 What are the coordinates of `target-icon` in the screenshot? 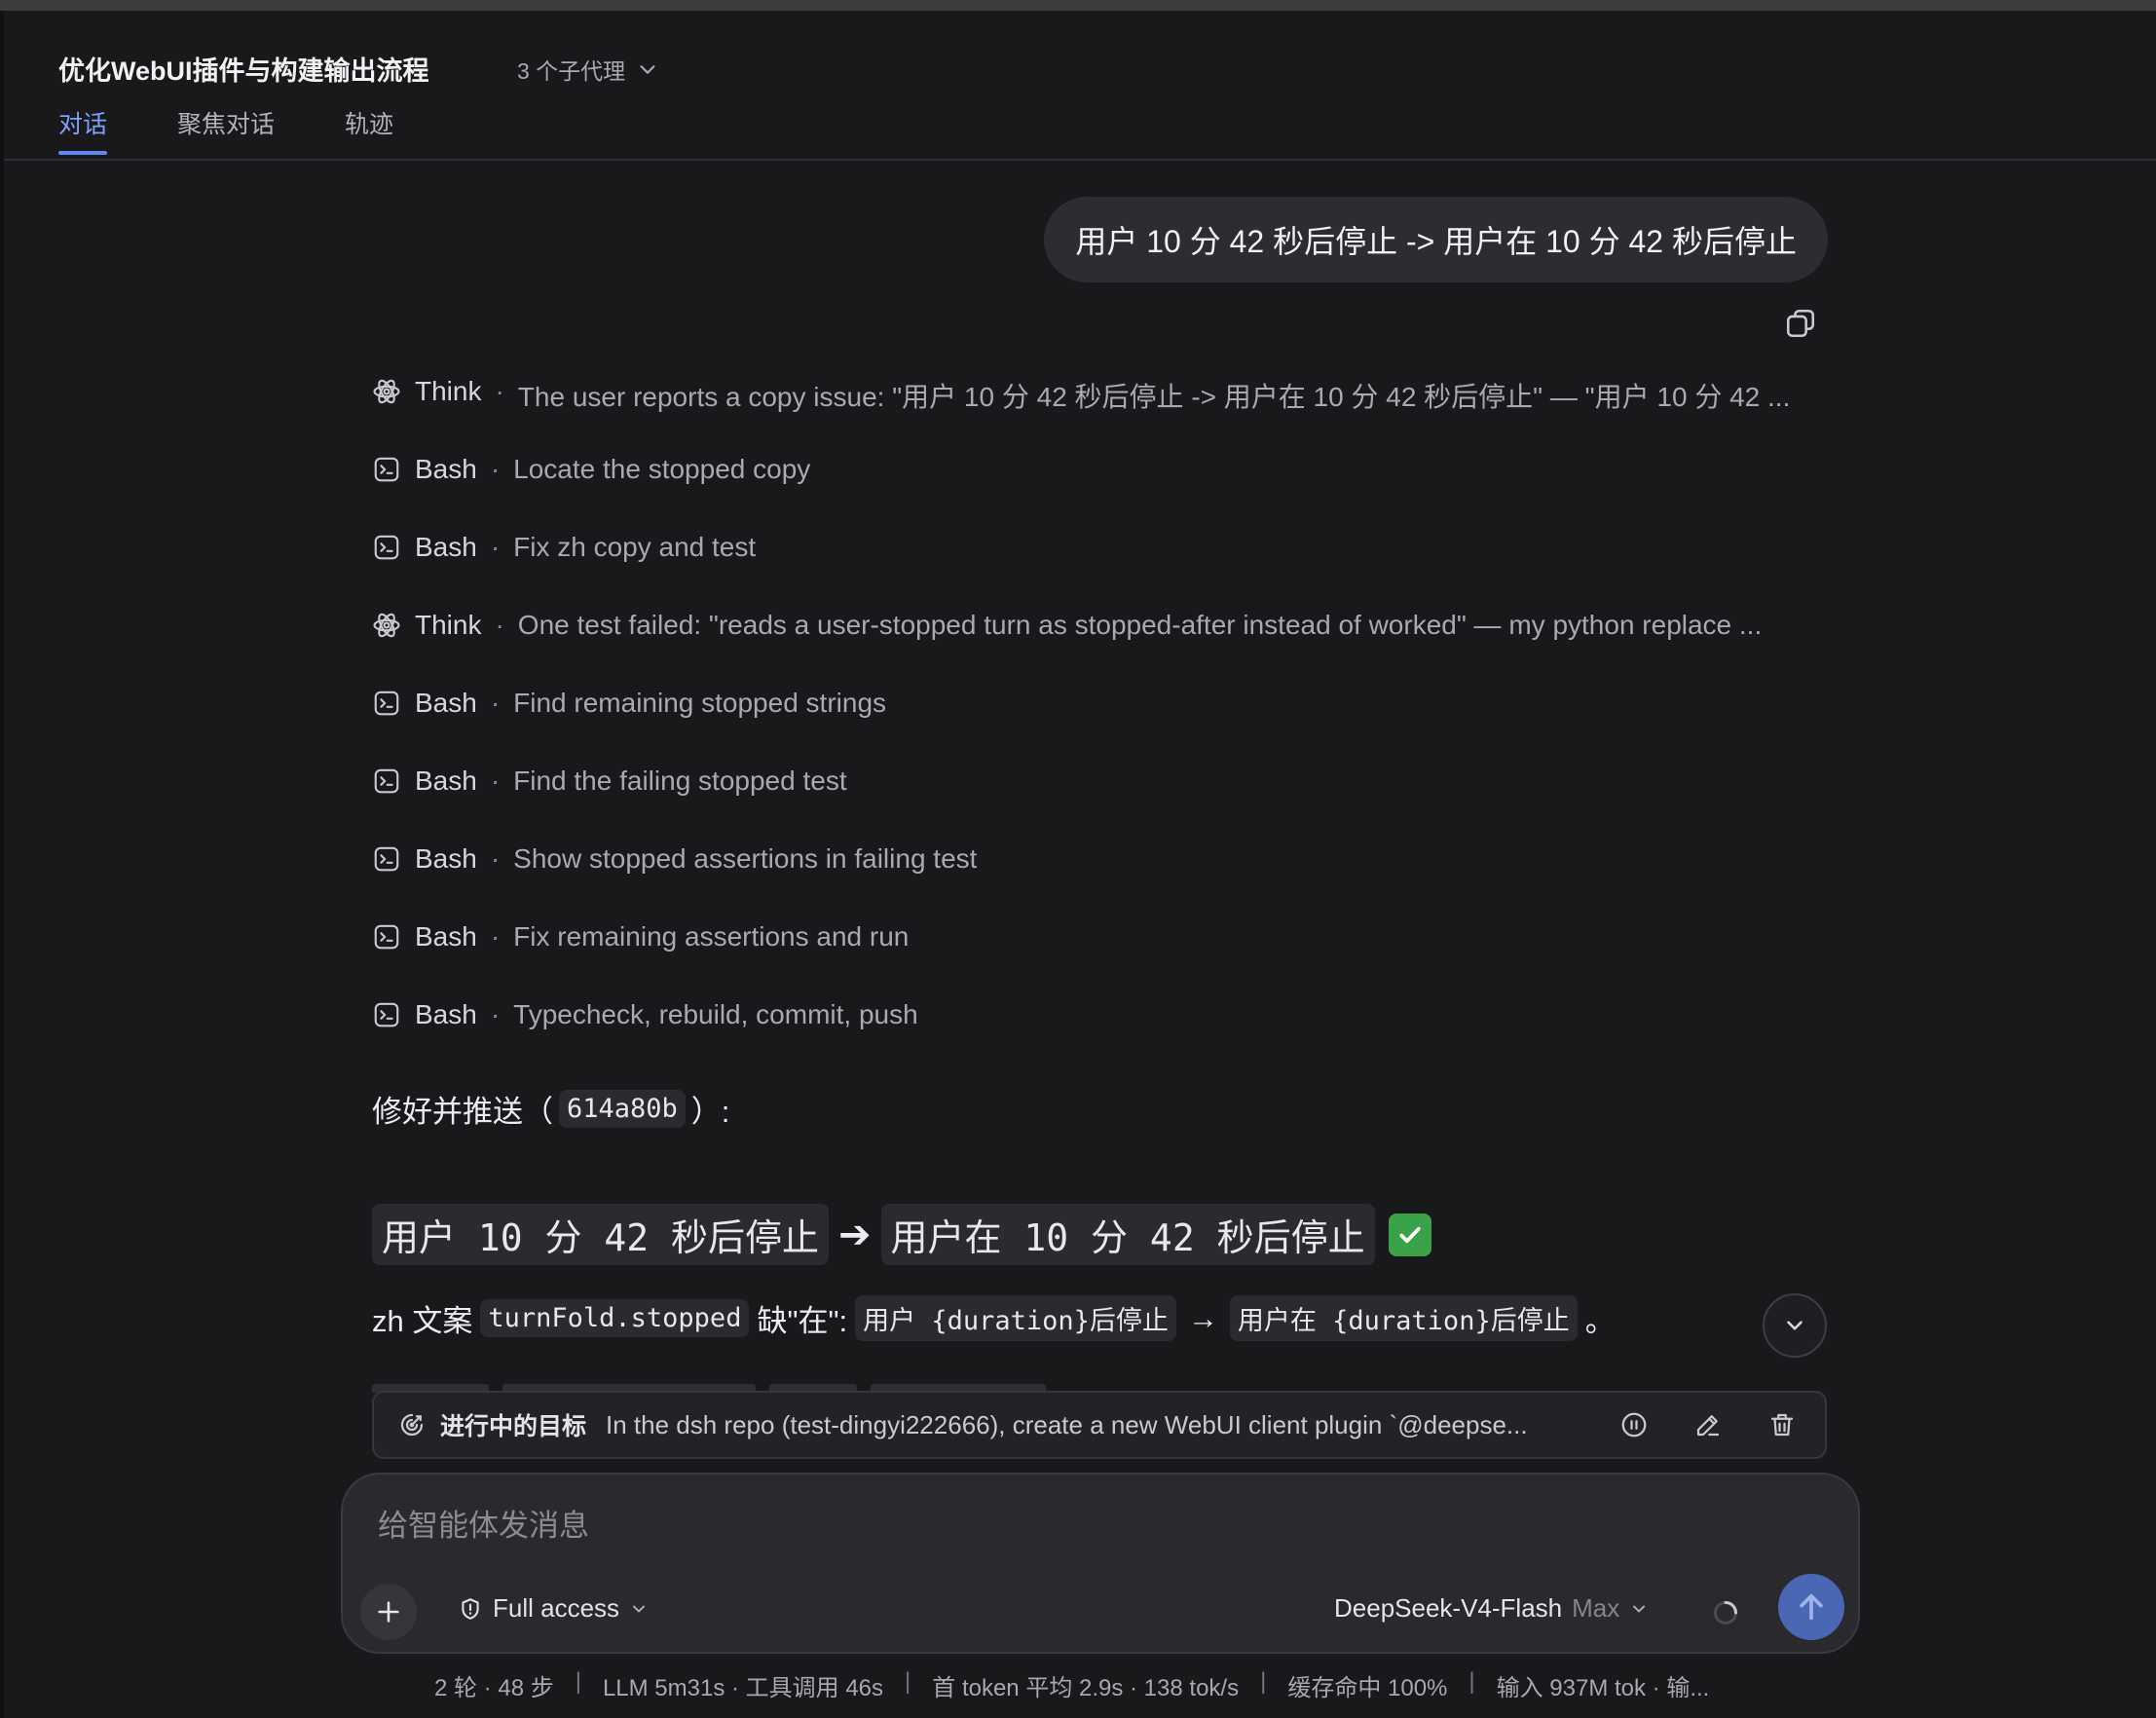 It's located at (412, 1425).